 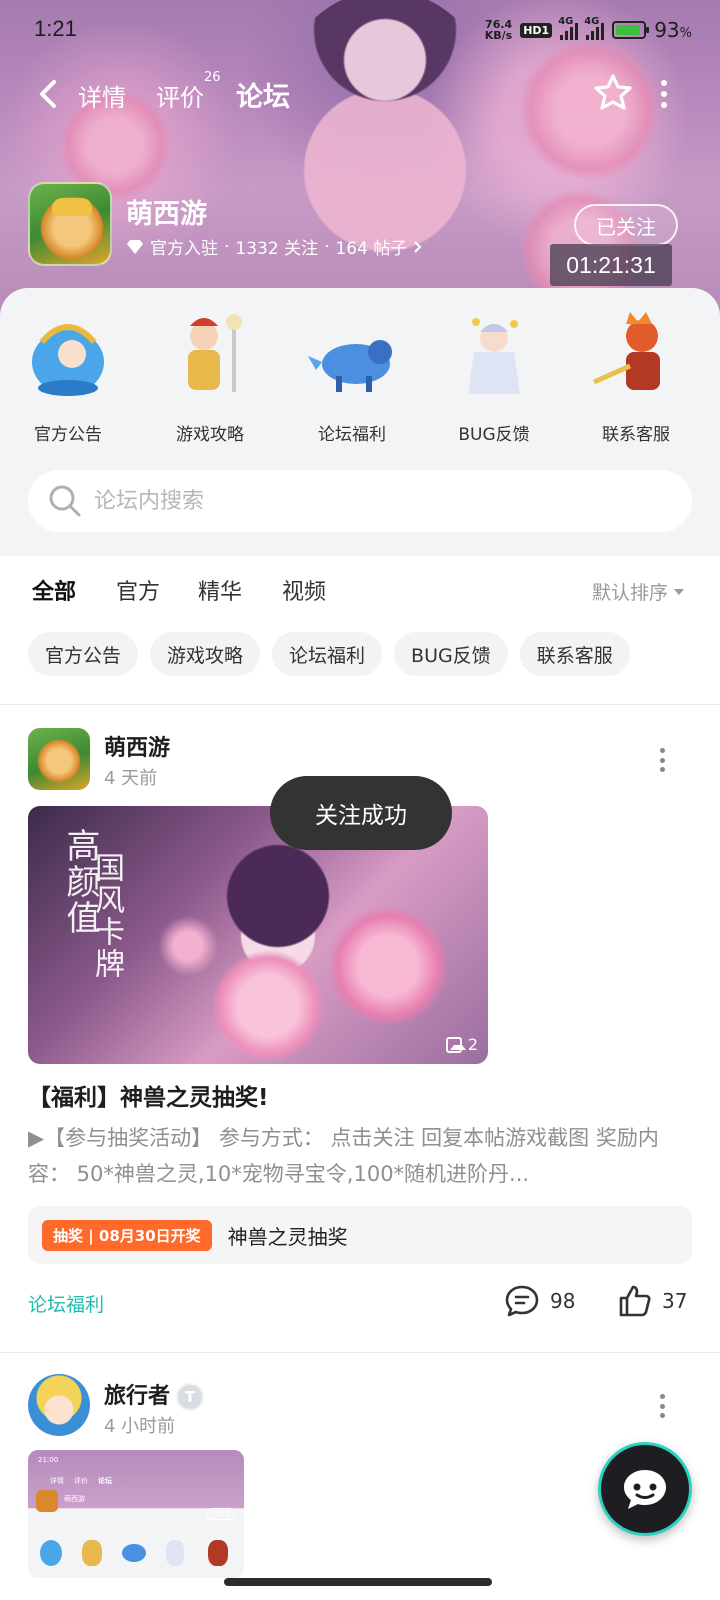 I want to click on fairy-character-icon, so click(x=494, y=357).